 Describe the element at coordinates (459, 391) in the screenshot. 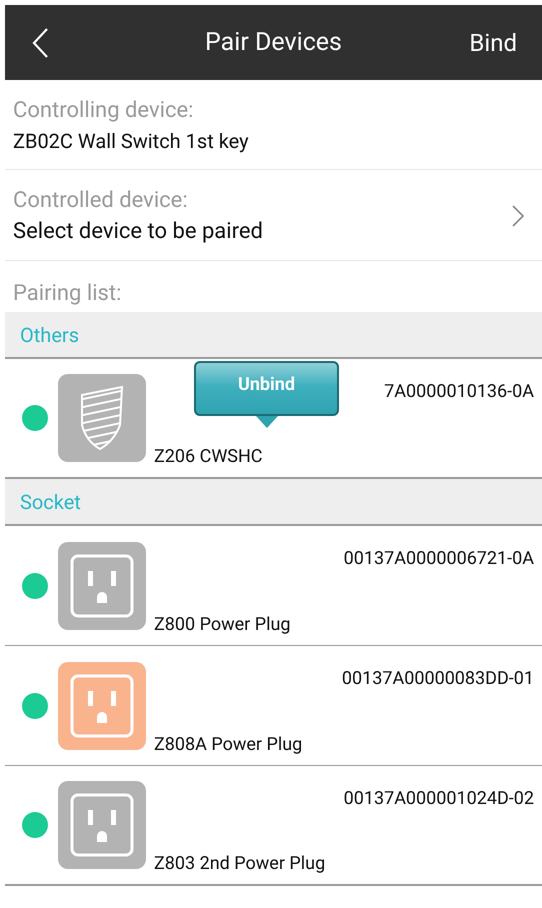

I see `device-id: 7A0000010136-0A` at that location.